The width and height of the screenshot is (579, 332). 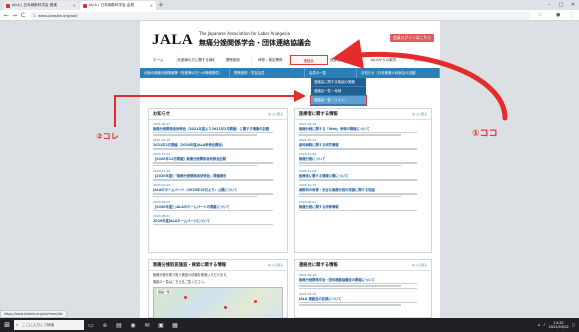 I want to click on map-label: 施設一覧, so click(x=164, y=292).